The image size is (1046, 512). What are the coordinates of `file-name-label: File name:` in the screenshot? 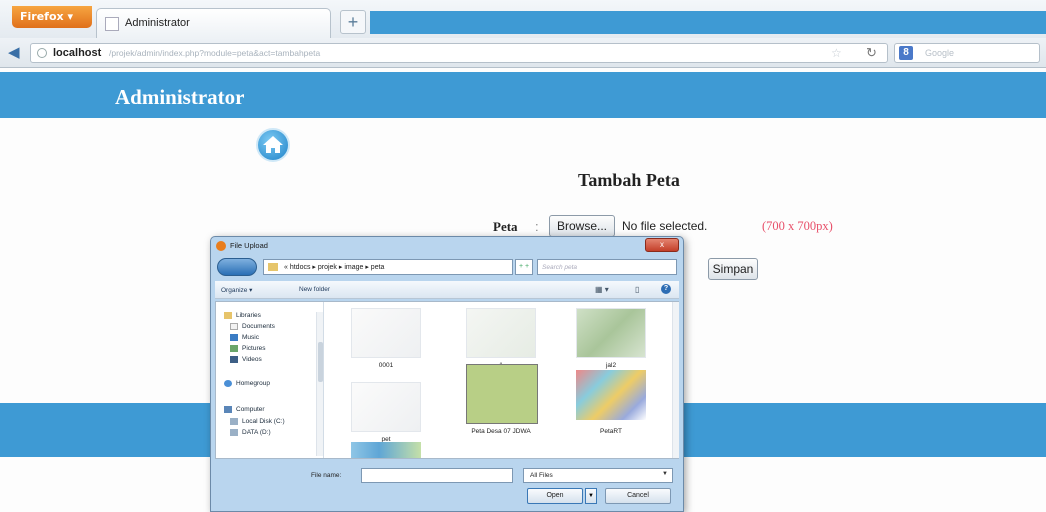 It's located at (326, 475).